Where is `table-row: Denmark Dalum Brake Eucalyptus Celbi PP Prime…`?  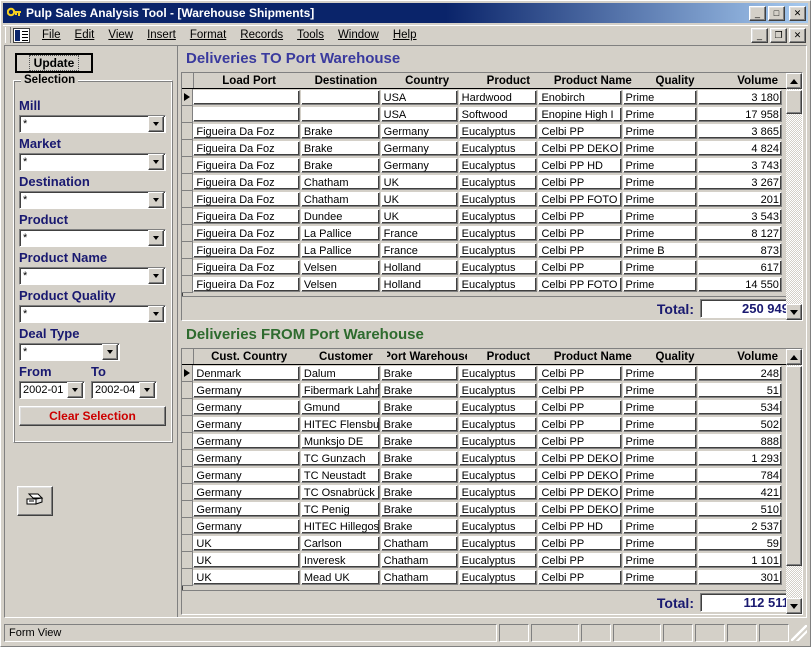 table-row: Denmark Dalum Brake Eucalyptus Celbi PP Prime… is located at coordinates (492, 373).